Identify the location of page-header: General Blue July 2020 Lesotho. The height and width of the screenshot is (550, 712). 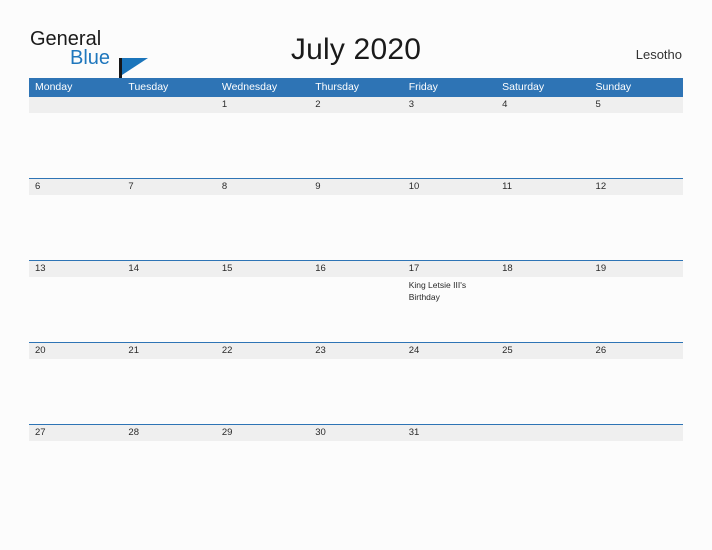
(356, 39).